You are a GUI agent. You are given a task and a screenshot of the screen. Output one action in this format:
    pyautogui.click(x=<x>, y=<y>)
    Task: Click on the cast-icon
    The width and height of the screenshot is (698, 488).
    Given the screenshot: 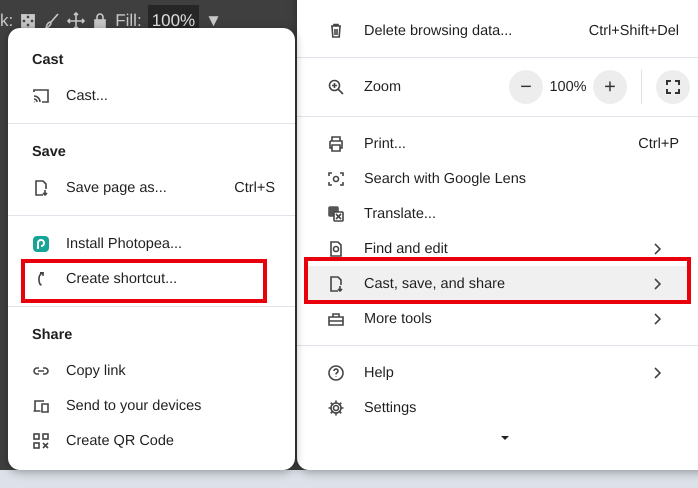 What is the action you would take?
    pyautogui.click(x=41, y=95)
    